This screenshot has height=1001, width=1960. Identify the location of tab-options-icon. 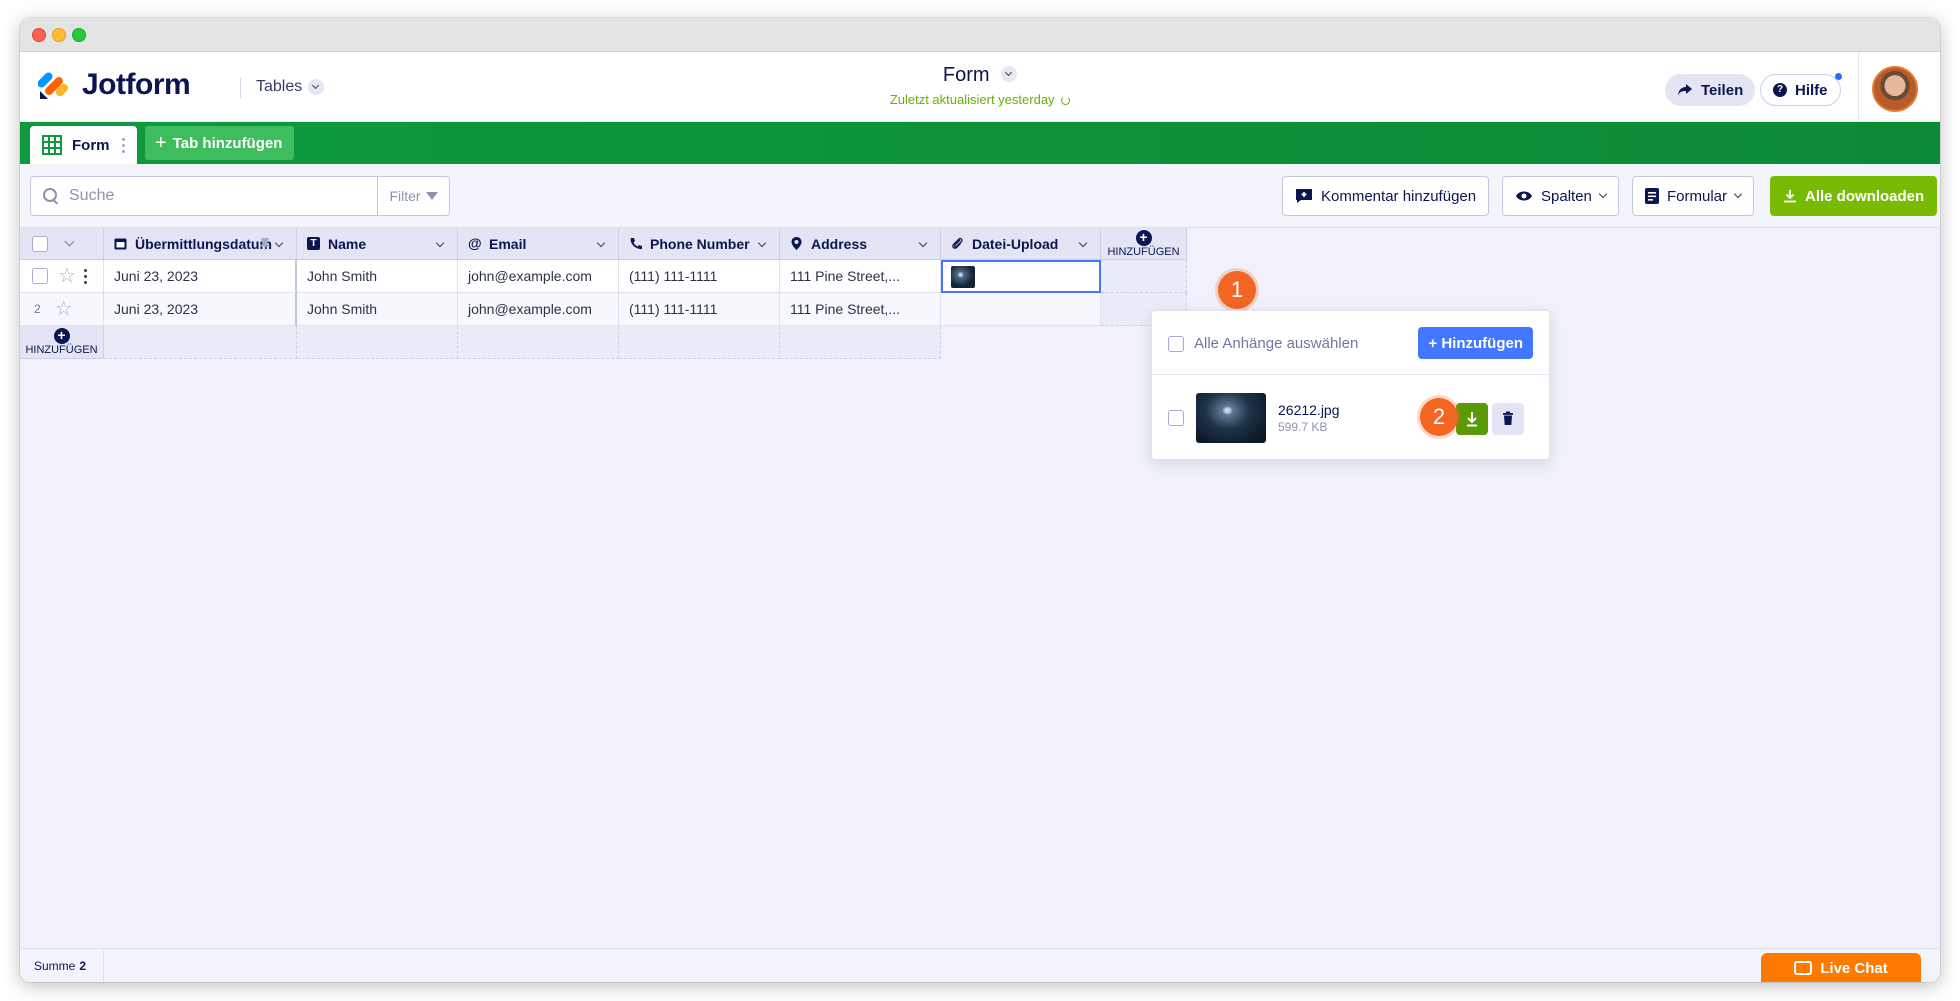
(123, 145).